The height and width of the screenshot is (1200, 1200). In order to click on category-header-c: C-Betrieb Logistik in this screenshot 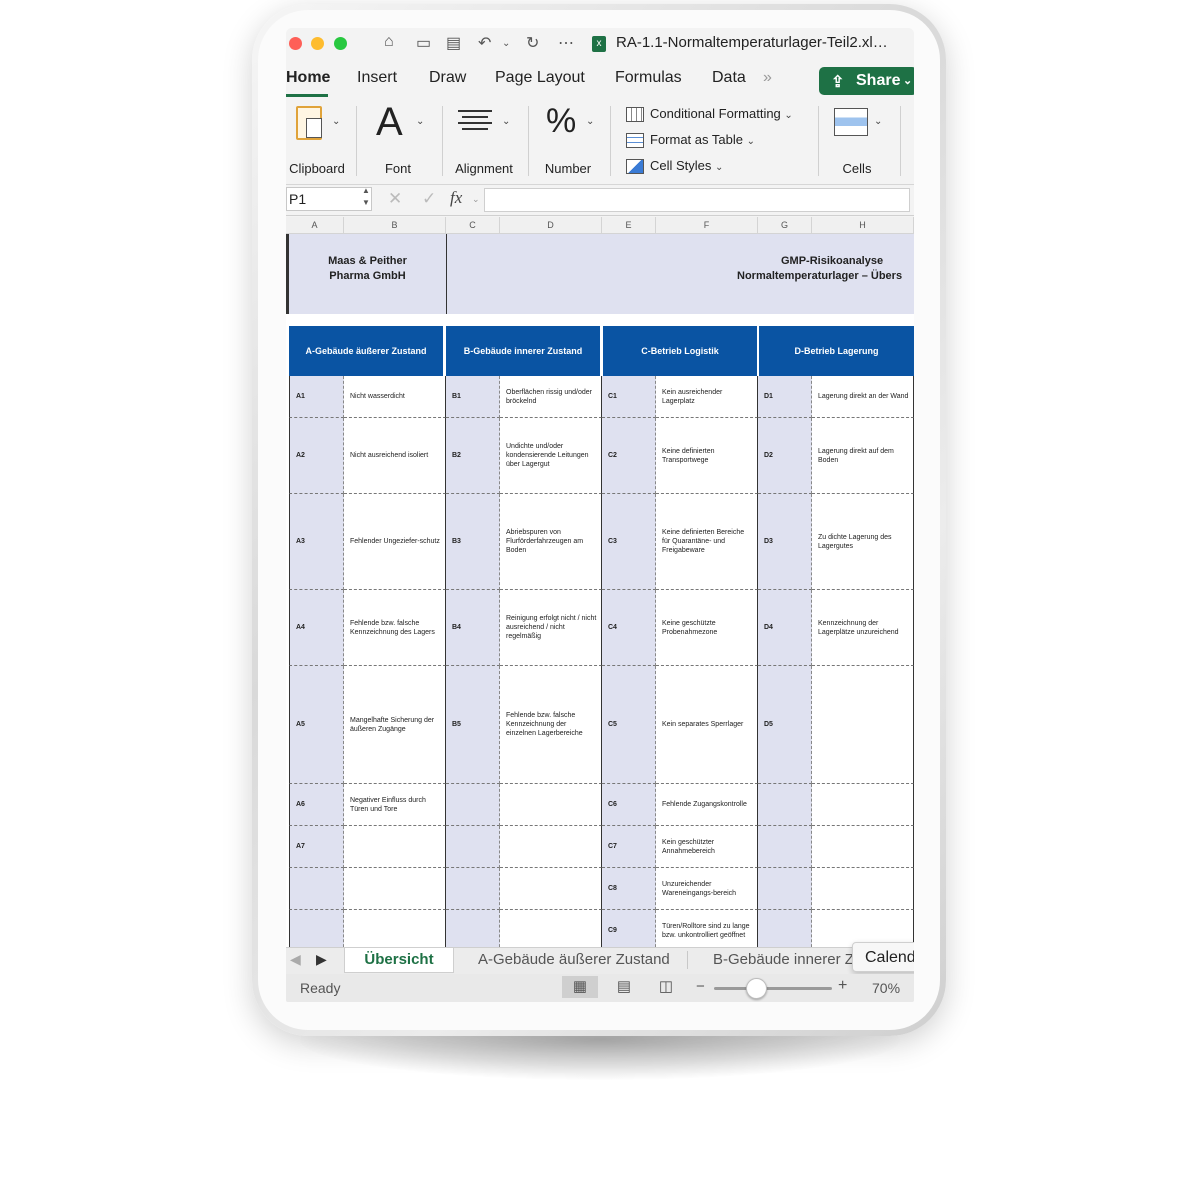, I will do `click(680, 351)`.